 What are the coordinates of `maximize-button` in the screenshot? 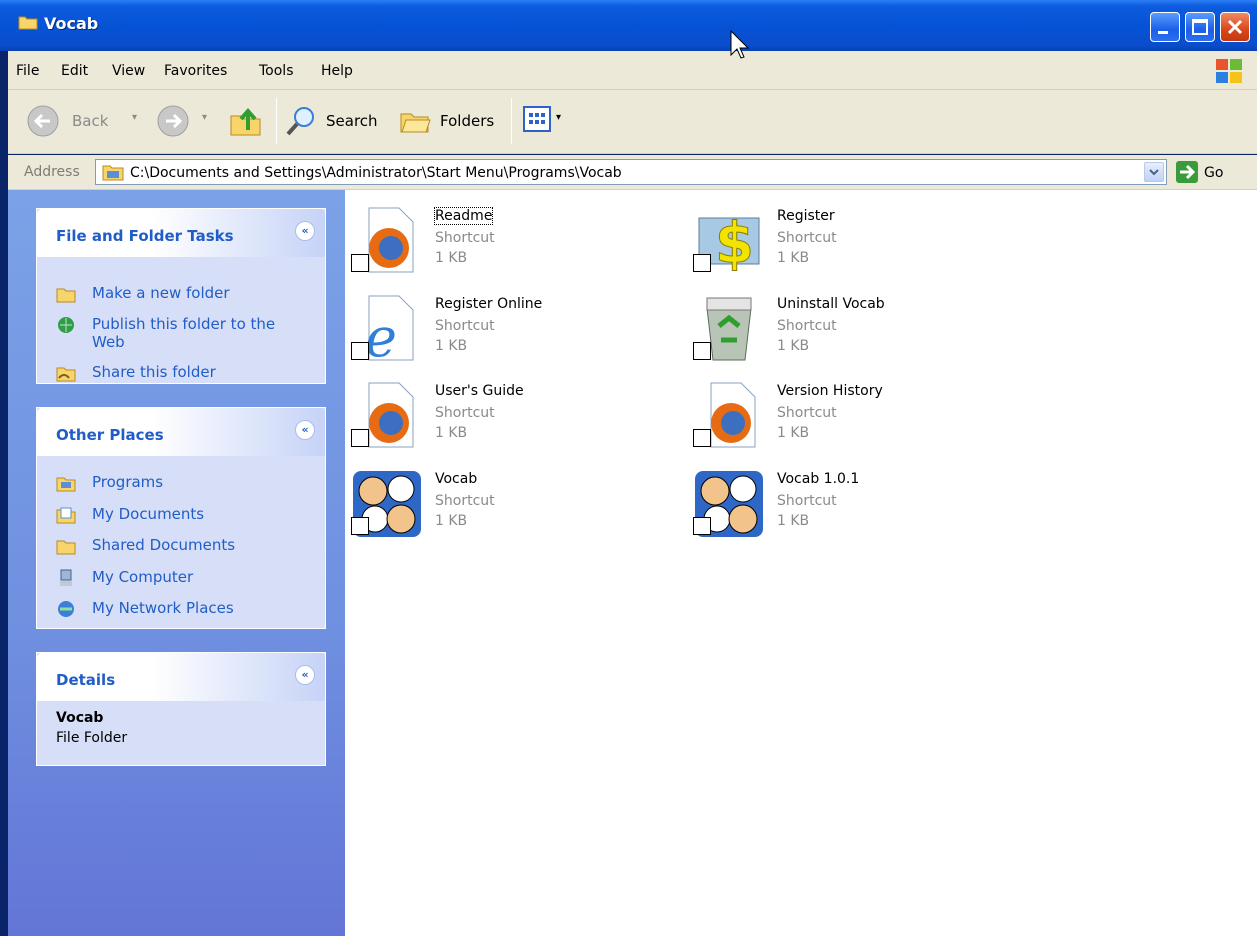 It's located at (1200, 27).